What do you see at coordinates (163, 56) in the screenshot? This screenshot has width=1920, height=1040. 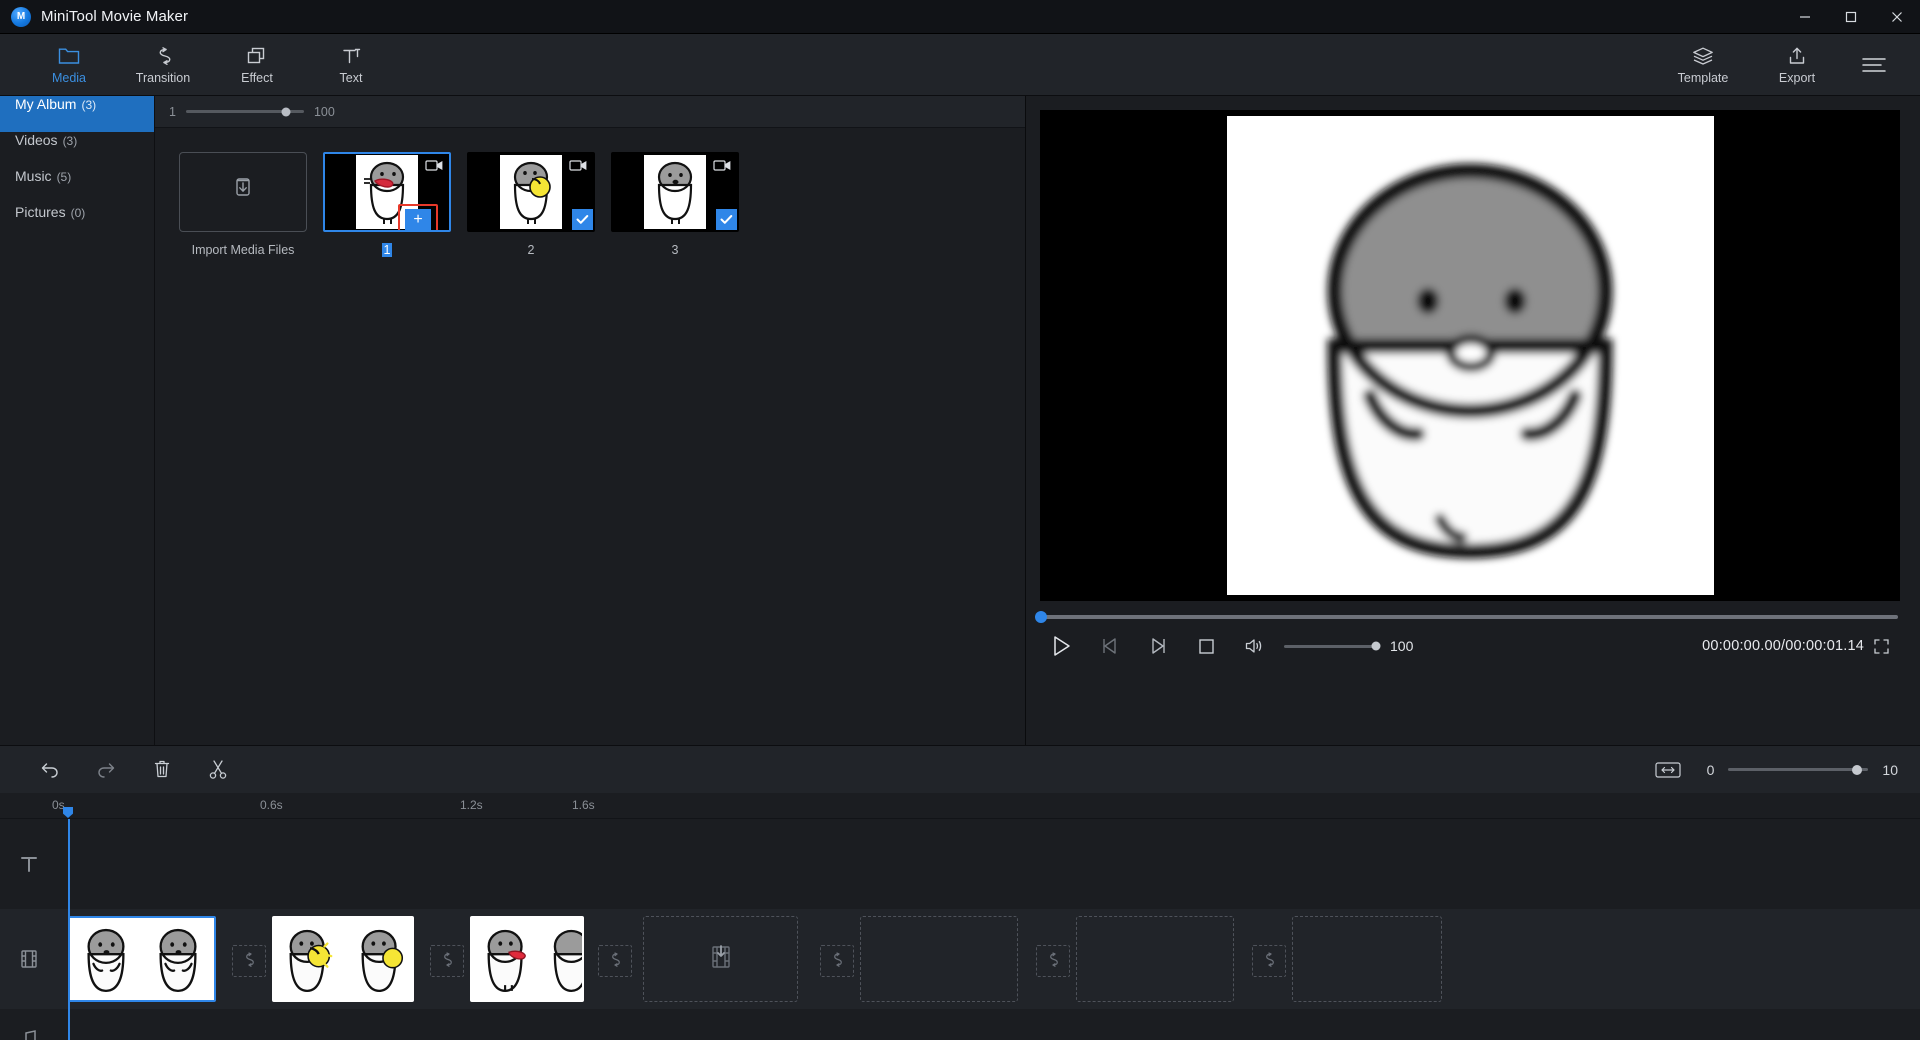 I see `transition-icon` at bounding box center [163, 56].